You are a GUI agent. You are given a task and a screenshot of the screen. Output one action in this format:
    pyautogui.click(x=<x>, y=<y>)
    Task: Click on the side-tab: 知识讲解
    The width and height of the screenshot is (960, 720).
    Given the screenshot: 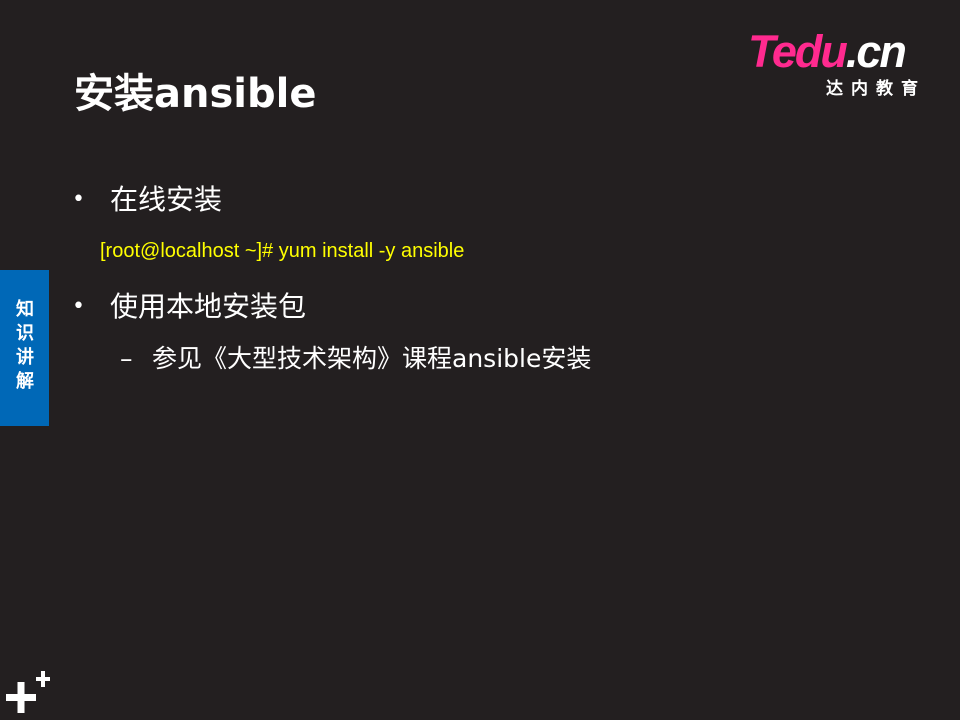 What is the action you would take?
    pyautogui.click(x=24, y=348)
    